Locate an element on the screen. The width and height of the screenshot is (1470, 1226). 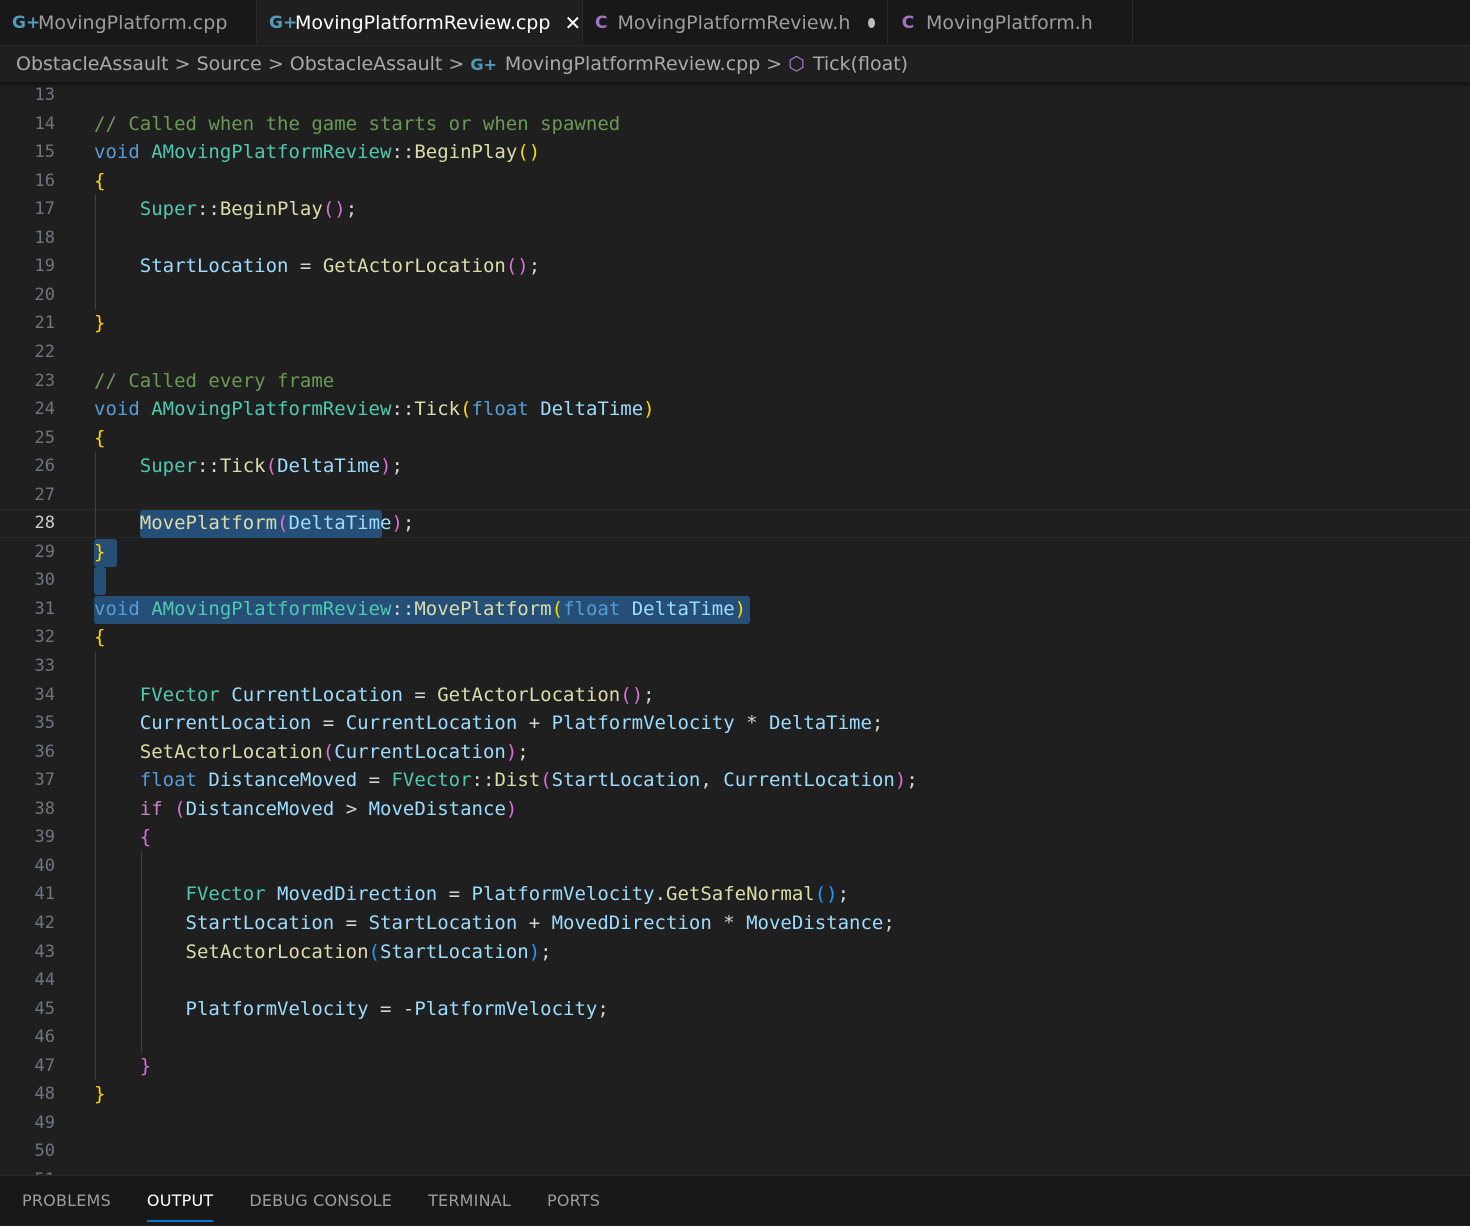
tab-movingplatformreview-cpp: G+ MovingPlatformReview.cpp ✕ is located at coordinates (420, 22).